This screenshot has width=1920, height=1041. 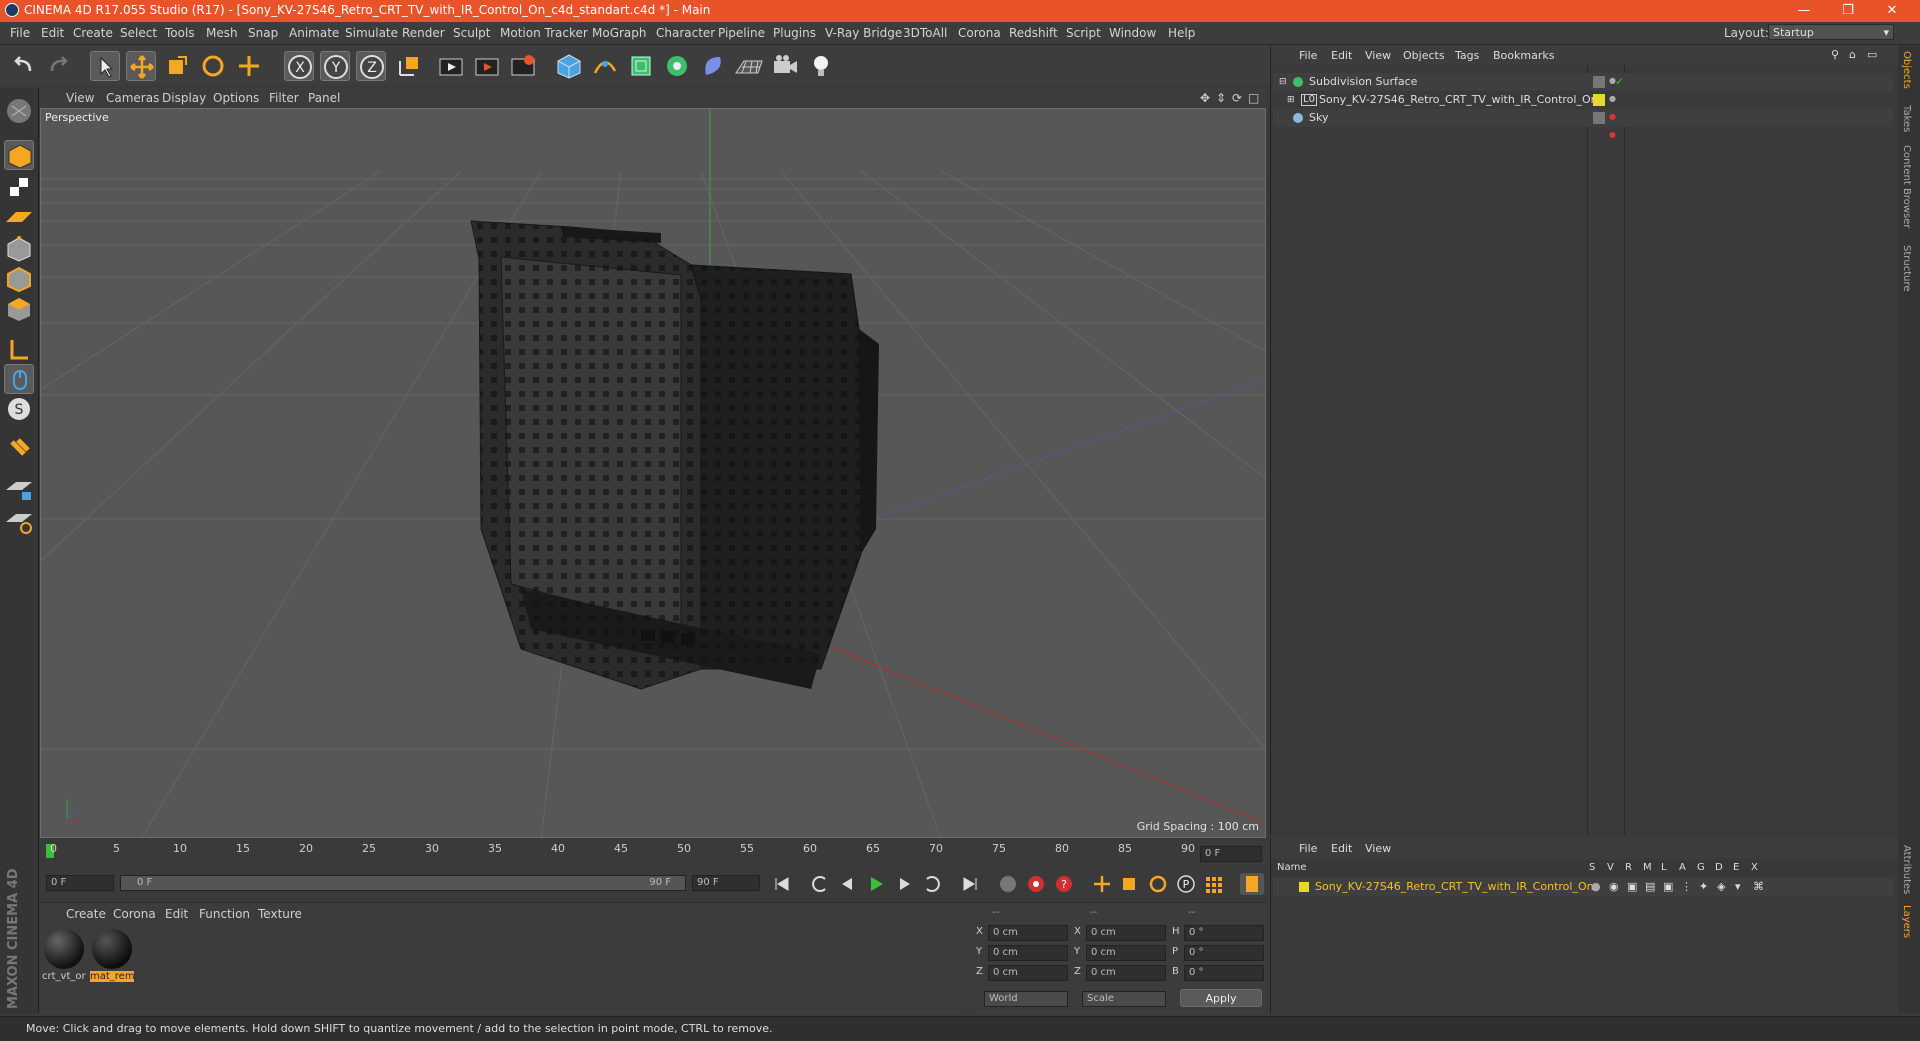 What do you see at coordinates (134, 914) in the screenshot?
I see `material-menu-corona: Corona` at bounding box center [134, 914].